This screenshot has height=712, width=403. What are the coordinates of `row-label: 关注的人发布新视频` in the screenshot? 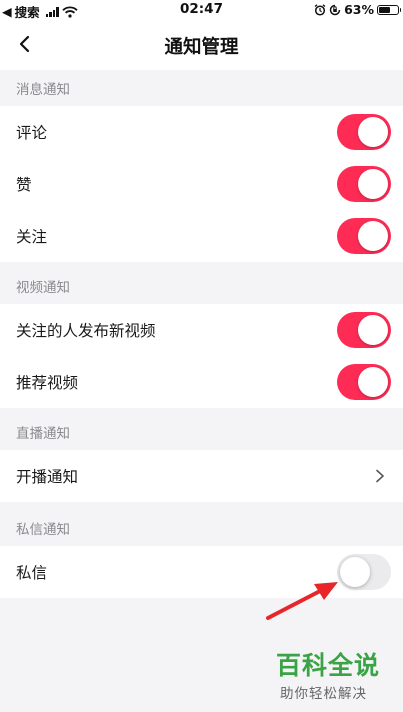 It's located at (86, 331).